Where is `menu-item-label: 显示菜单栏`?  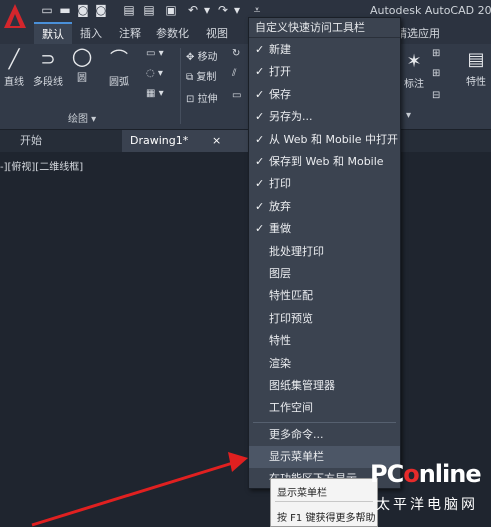 menu-item-label: 显示菜单栏 is located at coordinates (296, 456).